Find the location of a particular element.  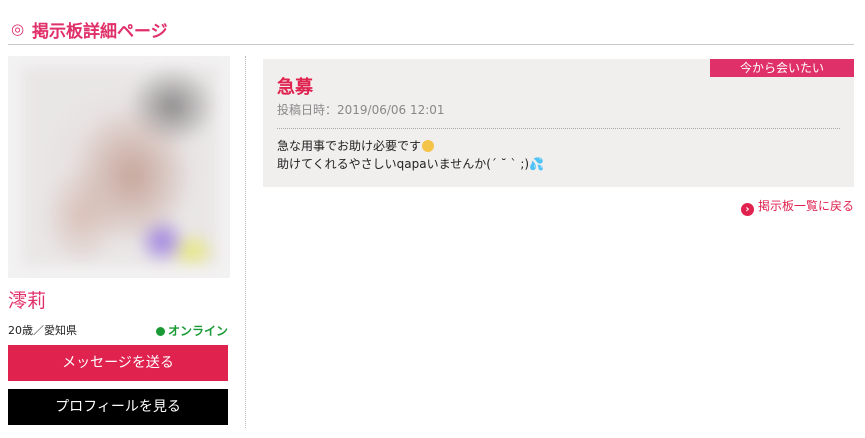

back-to-list-link: › 掲示板一覧に戻る is located at coordinates (797, 206).